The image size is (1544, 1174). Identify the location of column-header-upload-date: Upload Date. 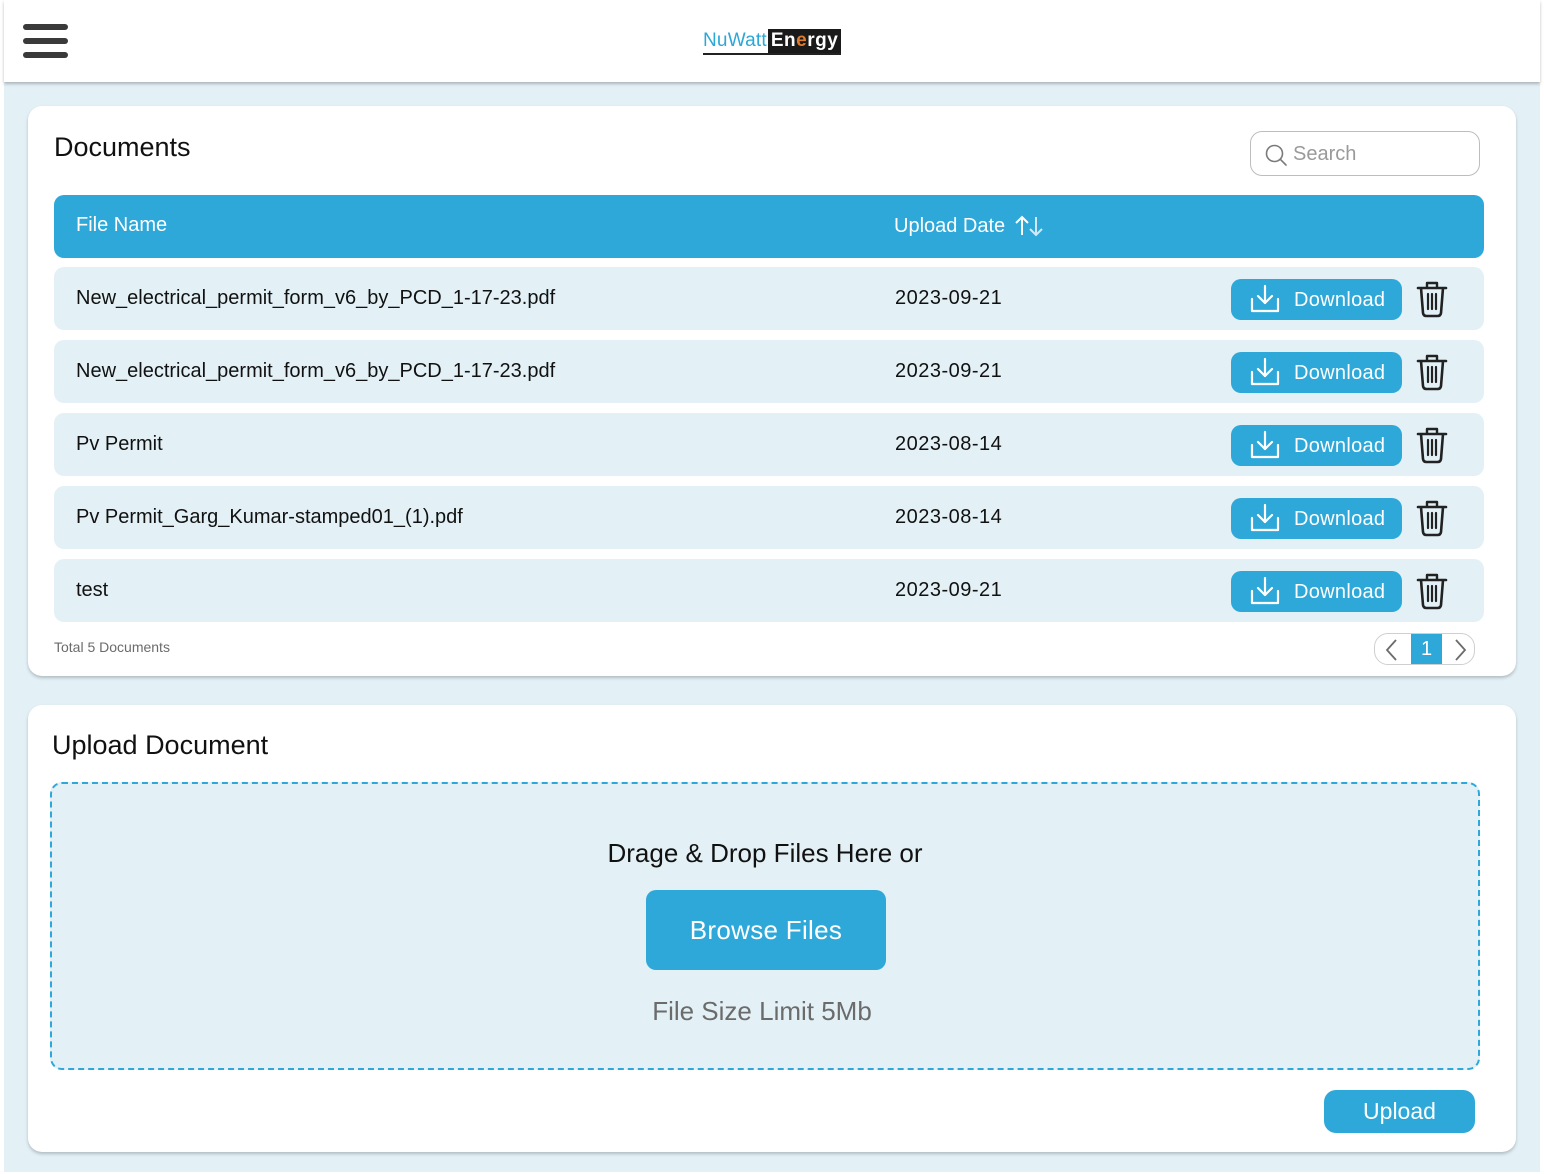
(969, 226).